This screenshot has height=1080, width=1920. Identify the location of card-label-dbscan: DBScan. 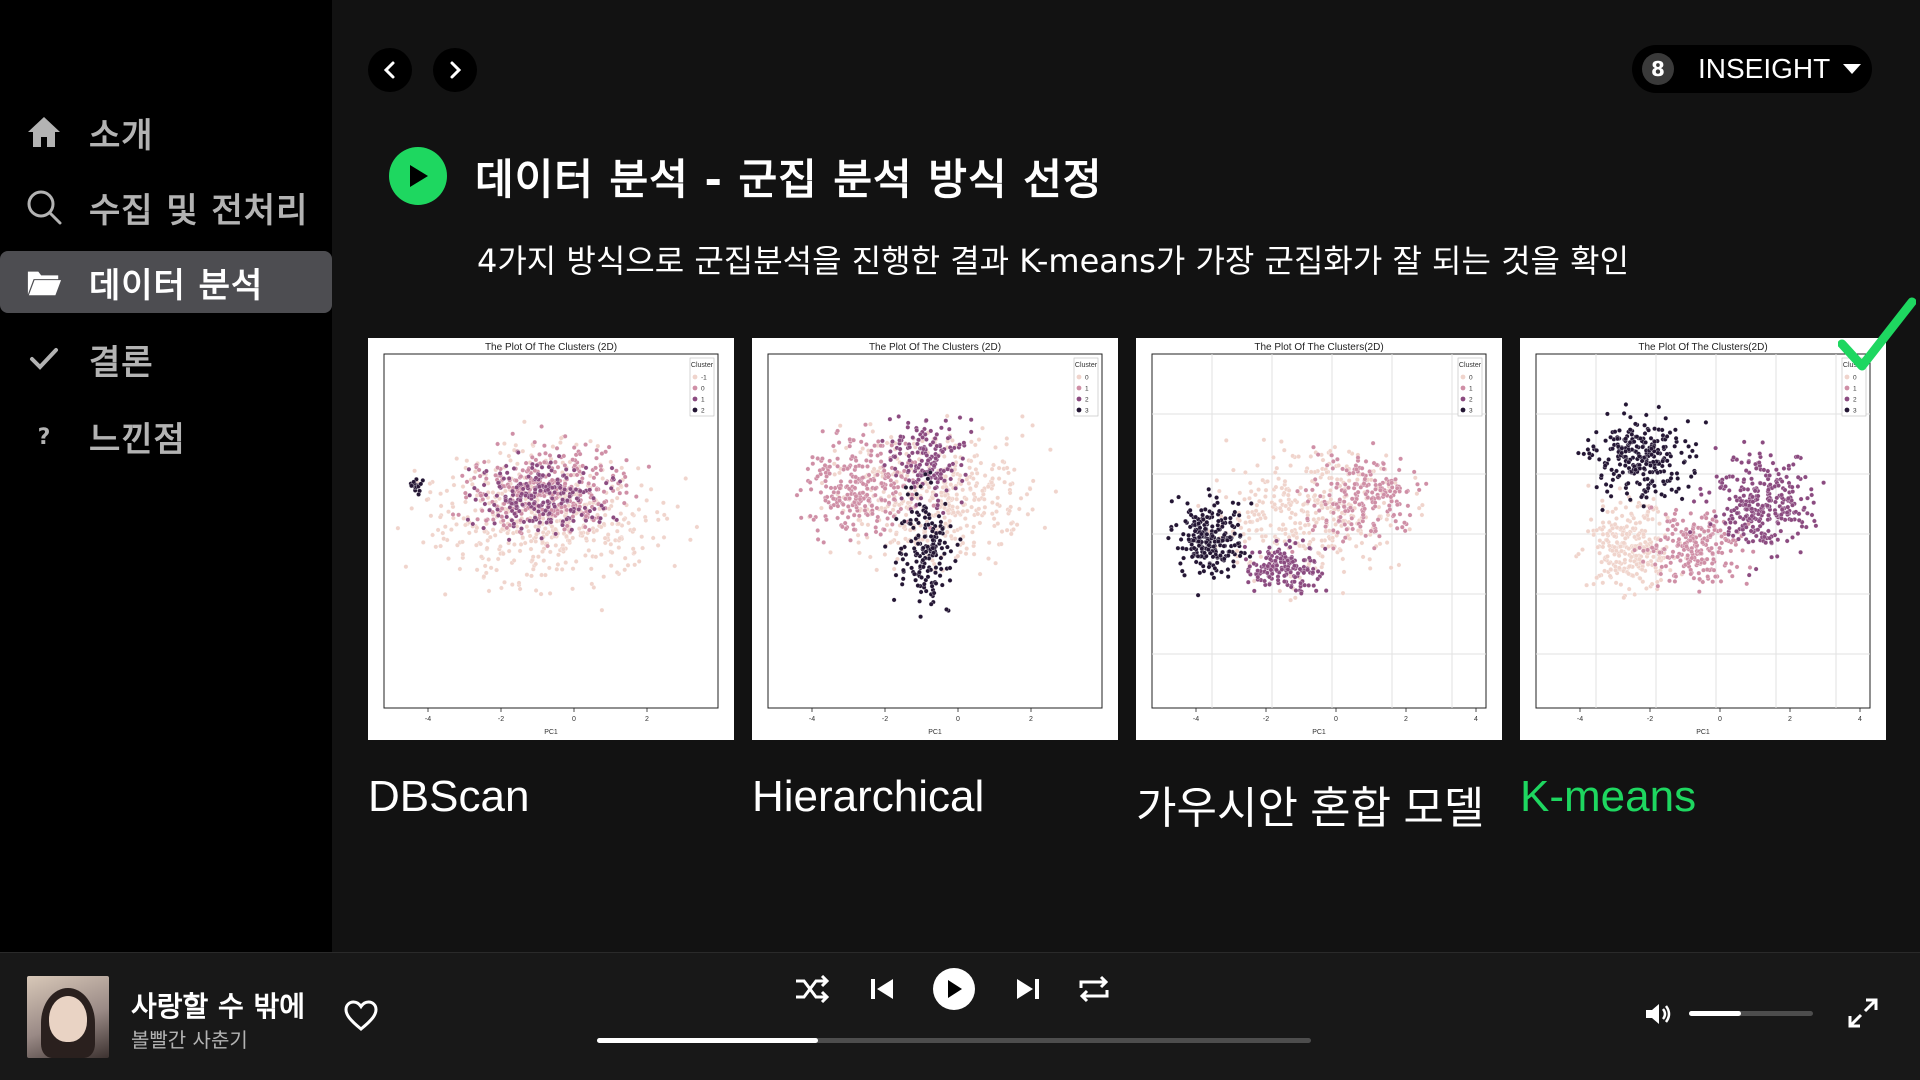
(449, 796).